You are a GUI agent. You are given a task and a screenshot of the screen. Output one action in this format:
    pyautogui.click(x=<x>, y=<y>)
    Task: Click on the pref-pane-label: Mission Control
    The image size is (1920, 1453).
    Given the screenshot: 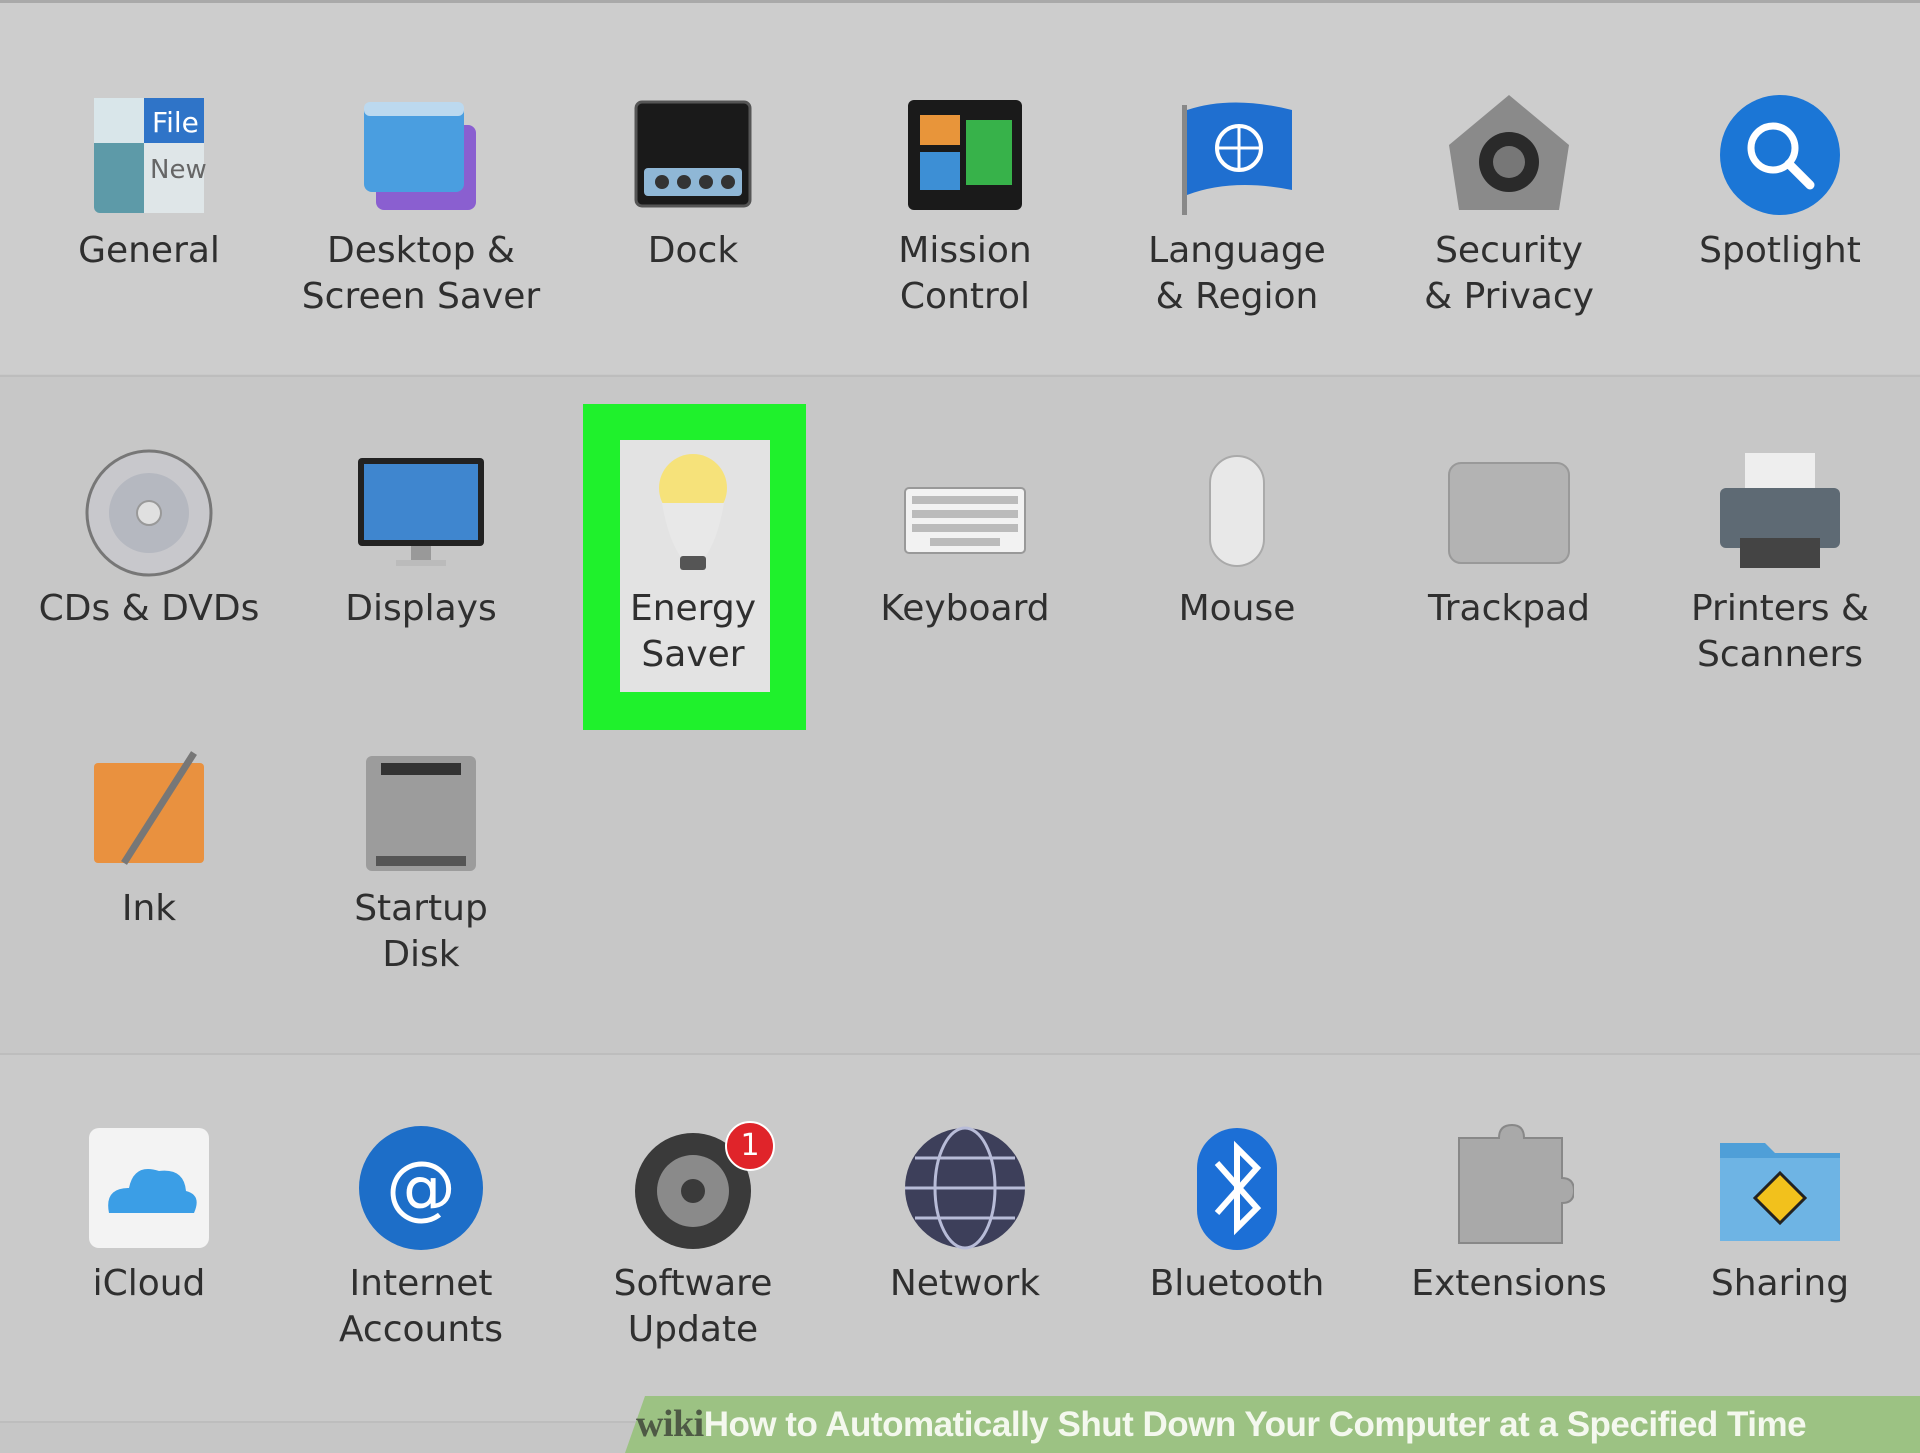 What is the action you would take?
    pyautogui.click(x=965, y=273)
    